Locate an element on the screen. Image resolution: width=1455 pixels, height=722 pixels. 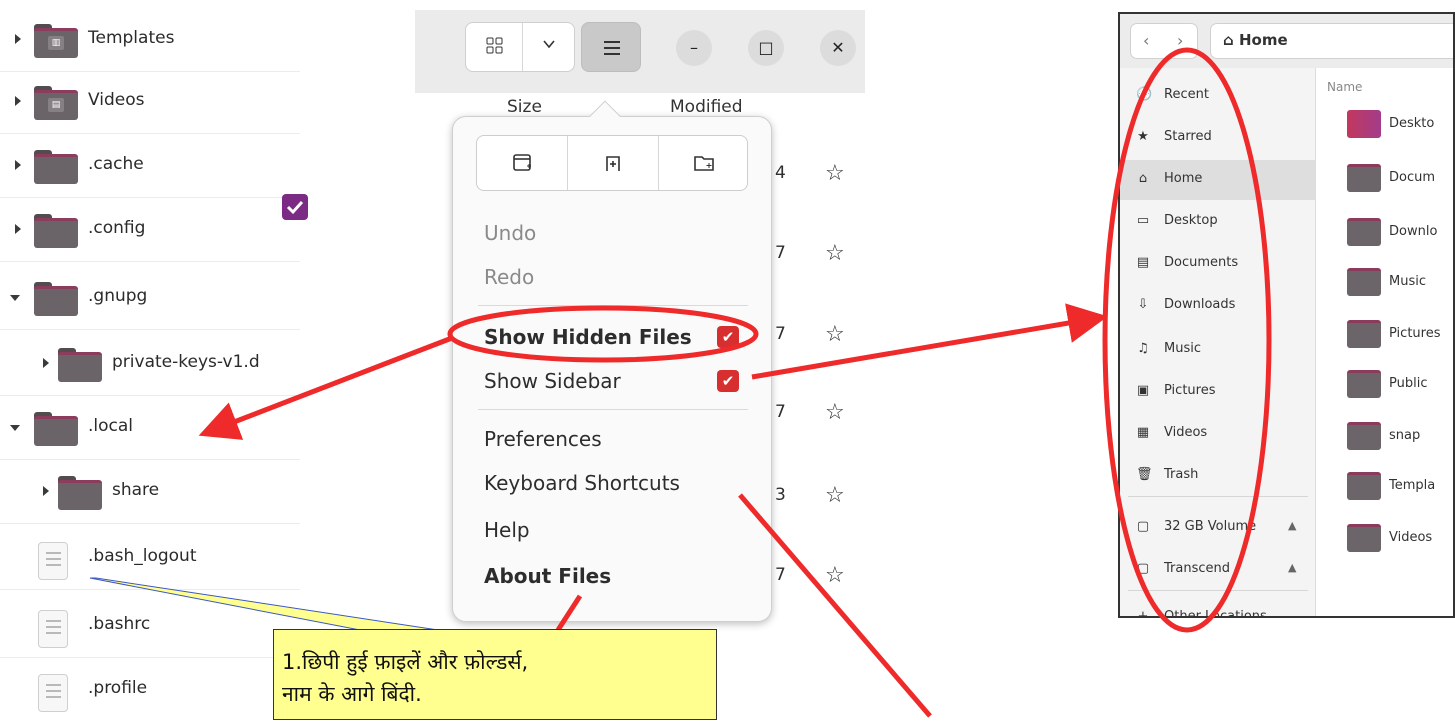
menu-keyboard-shortcuts: Keyboard Shortcuts is located at coordinates (582, 483).